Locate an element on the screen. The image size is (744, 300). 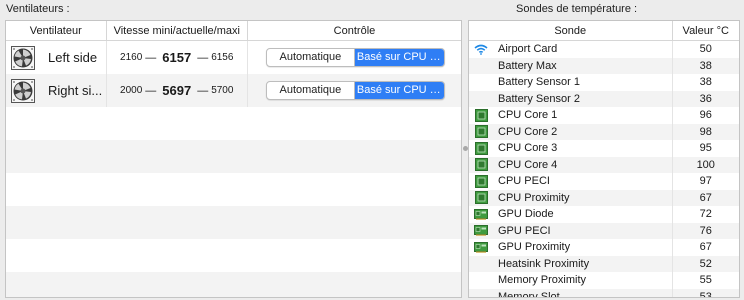
sensor-value: 95 is located at coordinates (705, 148).